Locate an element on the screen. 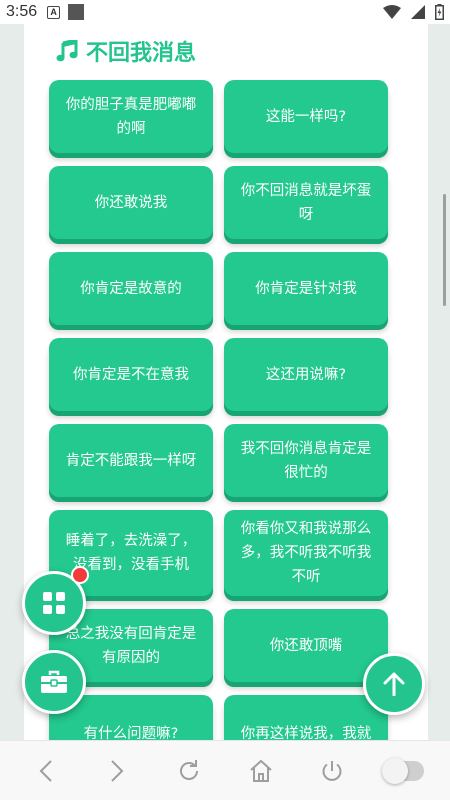 The width and height of the screenshot is (450, 800). home-icon is located at coordinates (261, 770).